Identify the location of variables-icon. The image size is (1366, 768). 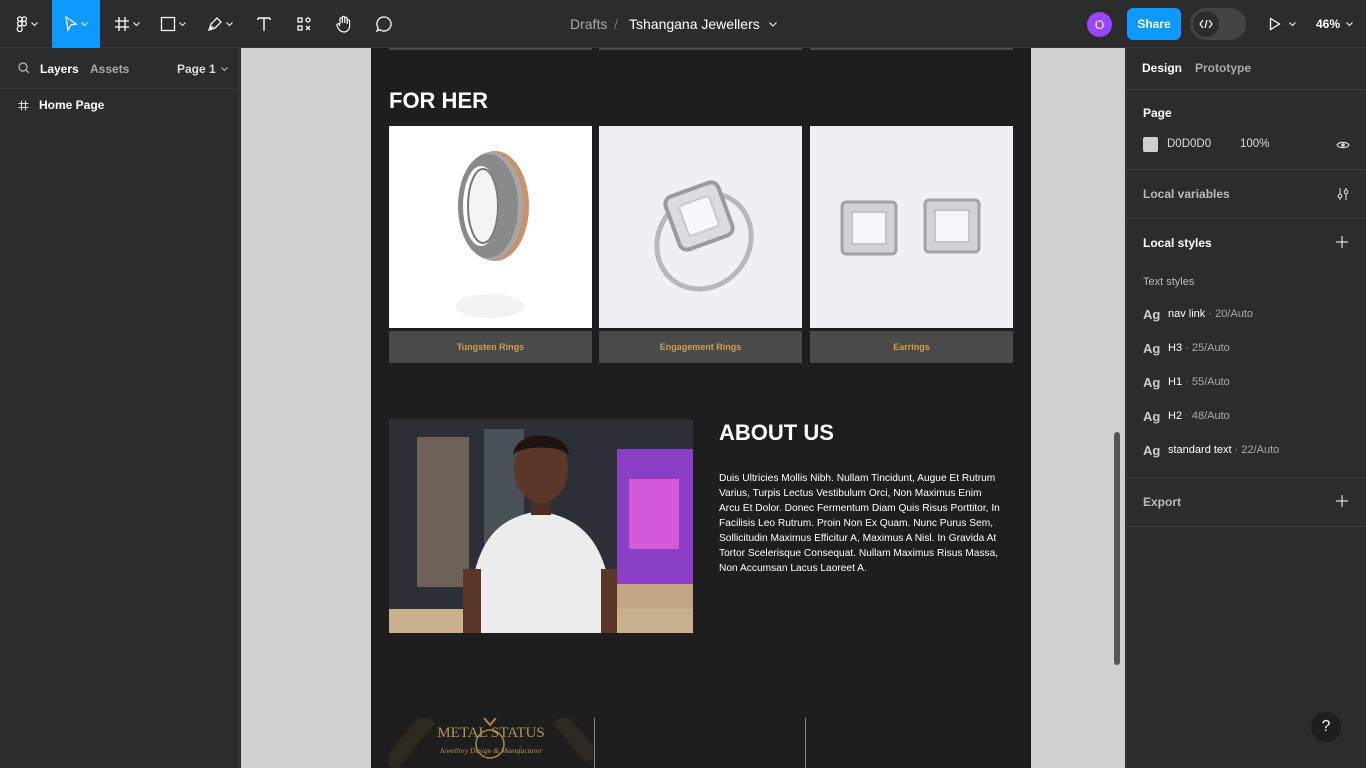
(1343, 194).